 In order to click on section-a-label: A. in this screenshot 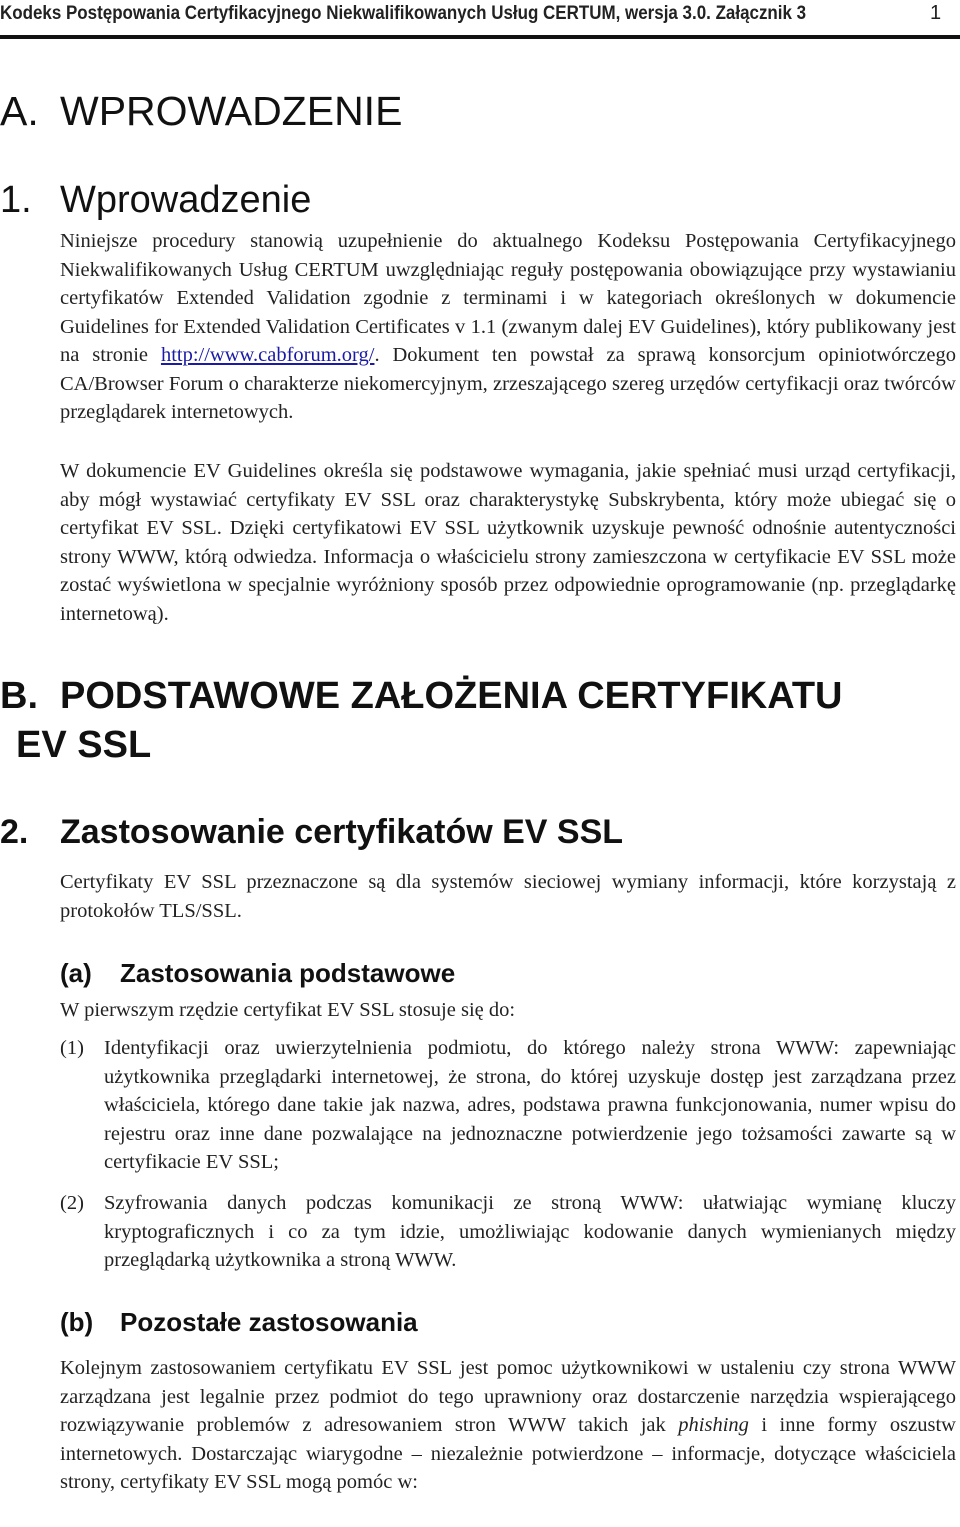, I will do `click(19, 111)`.